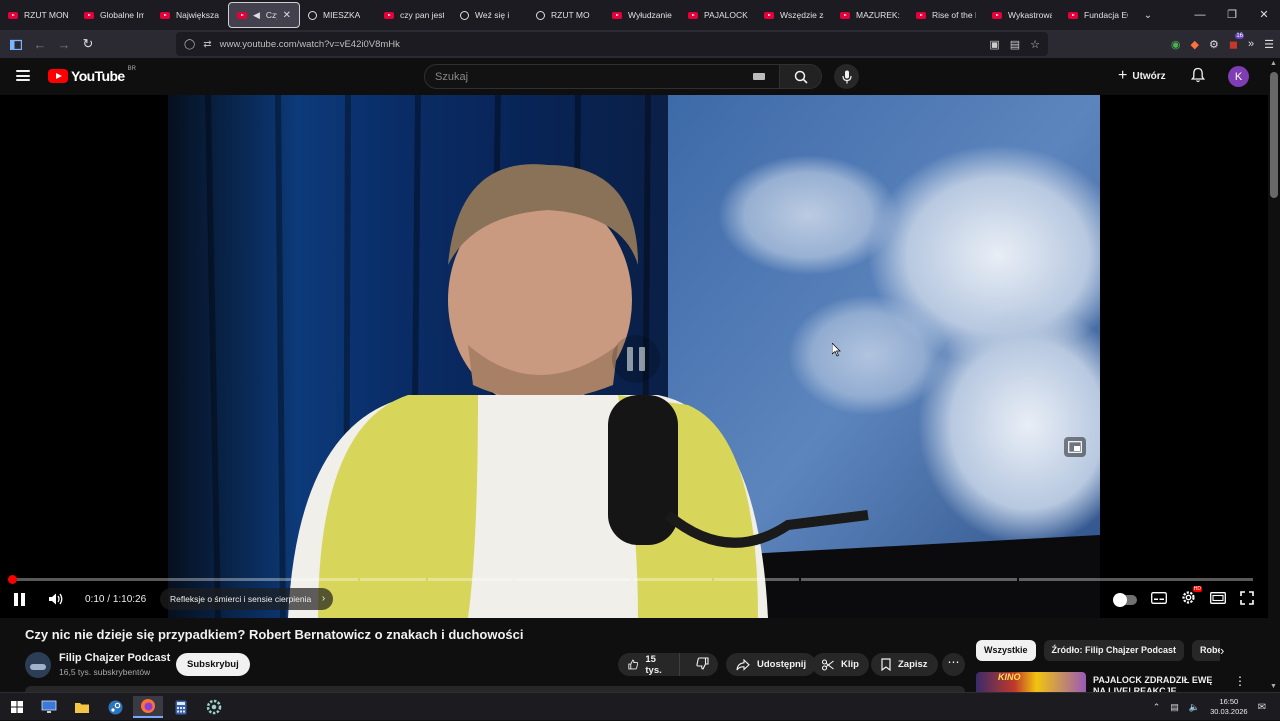 Image resolution: width=1280 pixels, height=721 pixels. What do you see at coordinates (40, 44) in the screenshot?
I see `back-icon: ←` at bounding box center [40, 44].